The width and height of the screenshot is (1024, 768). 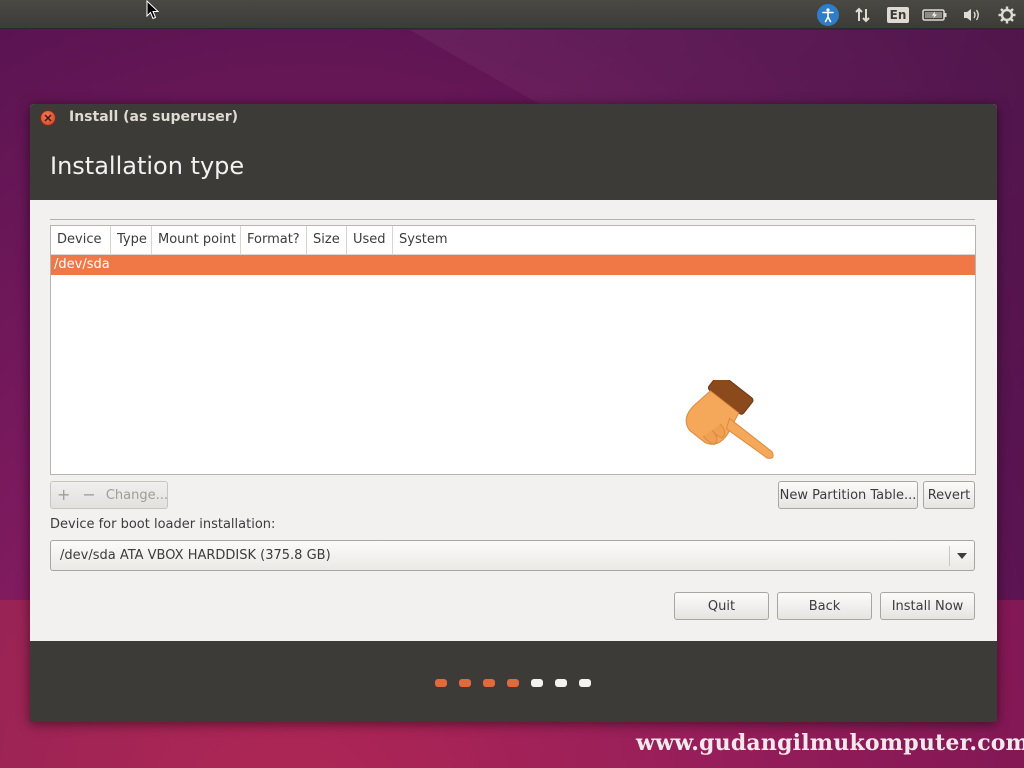 What do you see at coordinates (513, 117) in the screenshot?
I see `window-titlebar: Install (as superuser)` at bounding box center [513, 117].